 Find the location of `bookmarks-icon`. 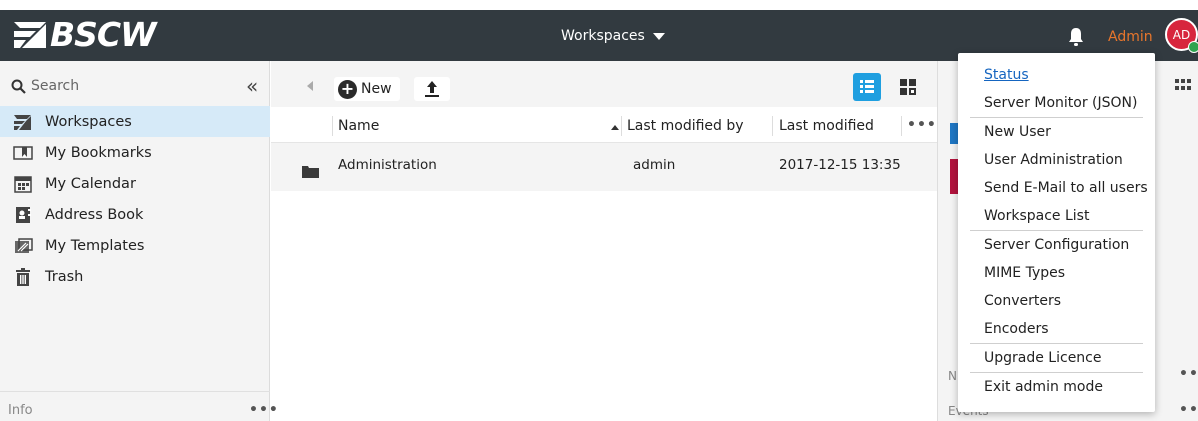

bookmarks-icon is located at coordinates (23, 152).